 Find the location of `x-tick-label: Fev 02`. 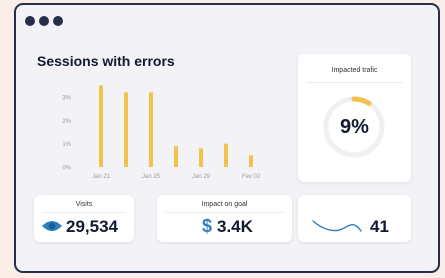

x-tick-label: Fev 02 is located at coordinates (251, 177).